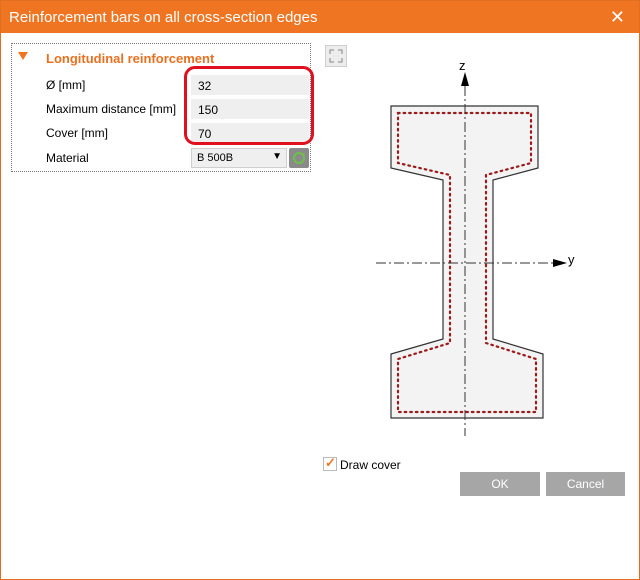  What do you see at coordinates (111, 109) in the screenshot?
I see `max-distance-label: Maximum distance [mm]` at bounding box center [111, 109].